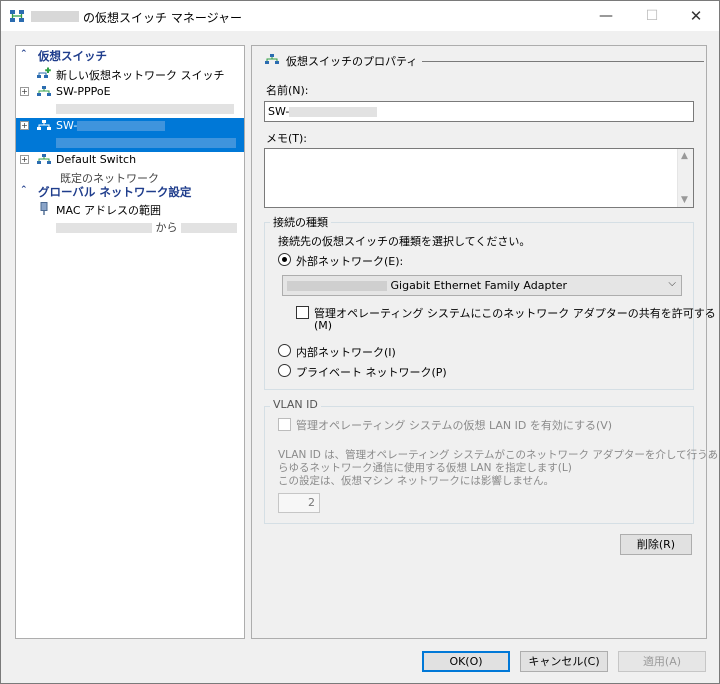  I want to click on vlan-id-input: 2, so click(299, 503).